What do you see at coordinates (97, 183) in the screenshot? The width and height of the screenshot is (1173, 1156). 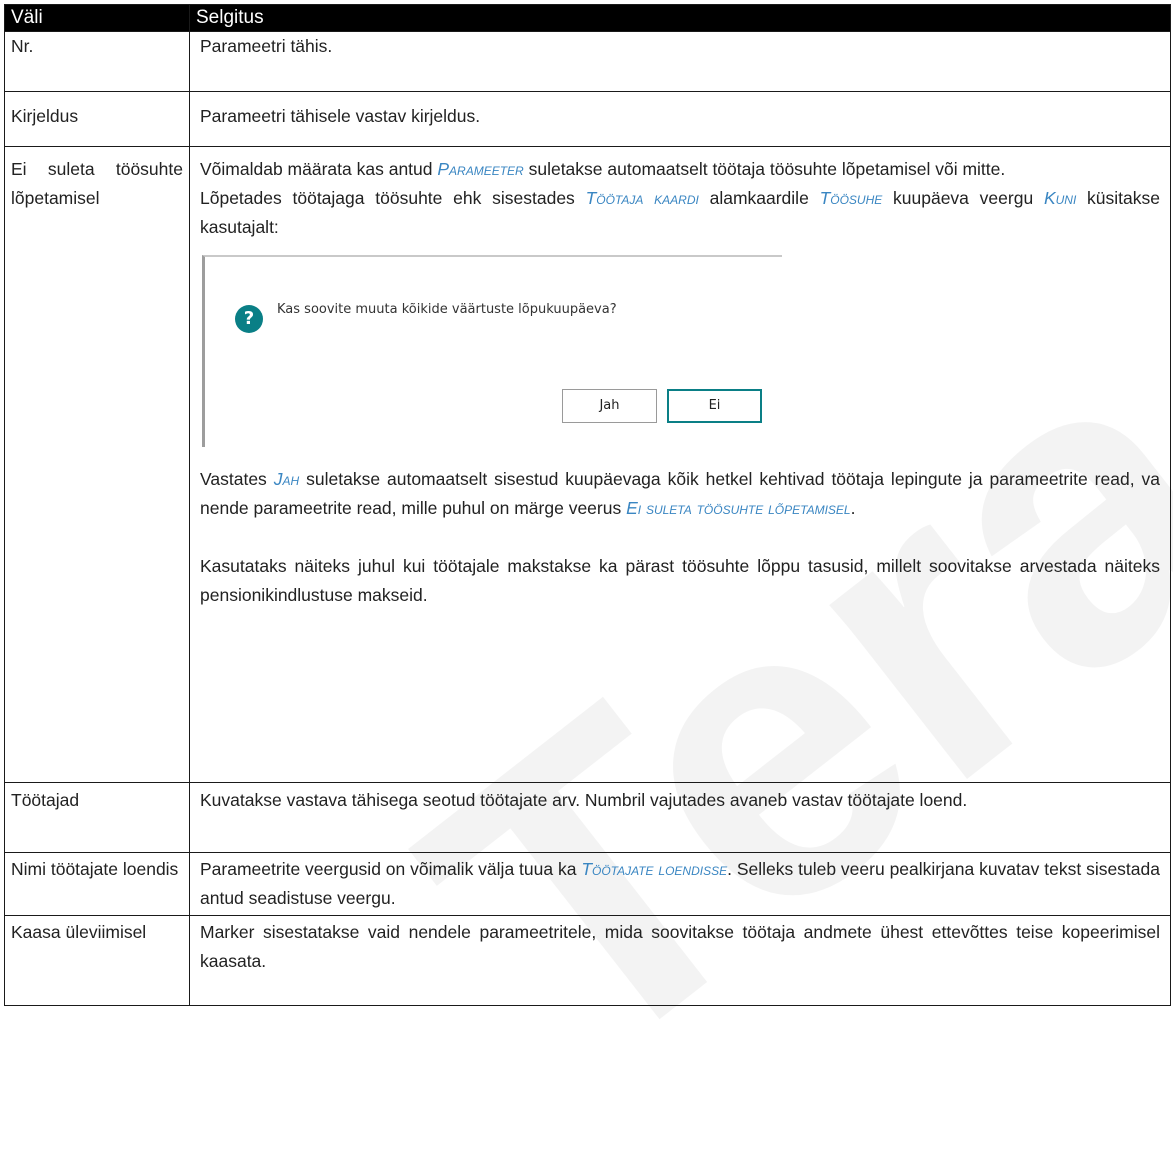 I see `field-name-text: Ei suleta töösuhte lõpetamisel` at bounding box center [97, 183].